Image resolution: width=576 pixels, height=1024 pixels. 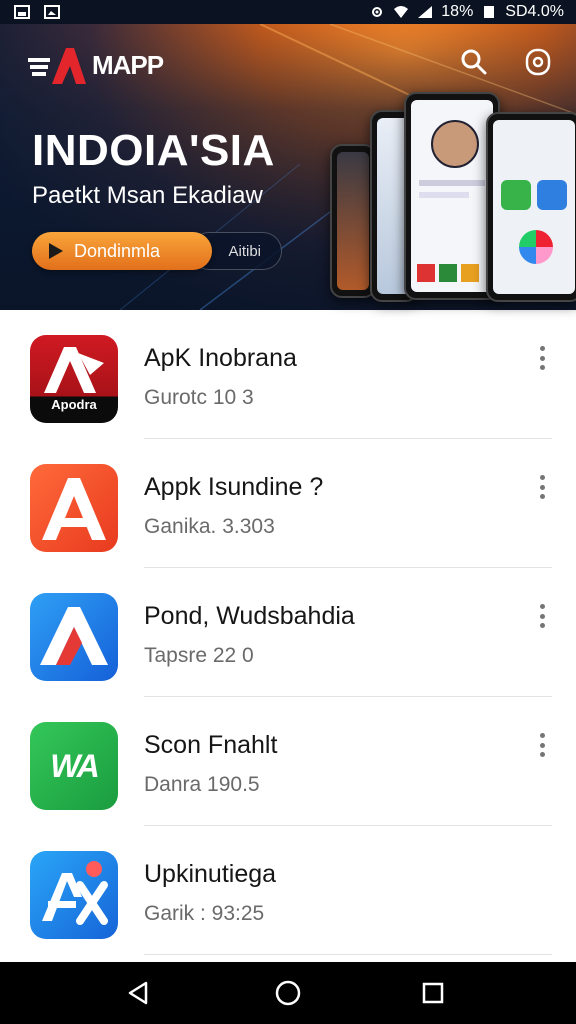 I want to click on play-icon, so click(x=56, y=251).